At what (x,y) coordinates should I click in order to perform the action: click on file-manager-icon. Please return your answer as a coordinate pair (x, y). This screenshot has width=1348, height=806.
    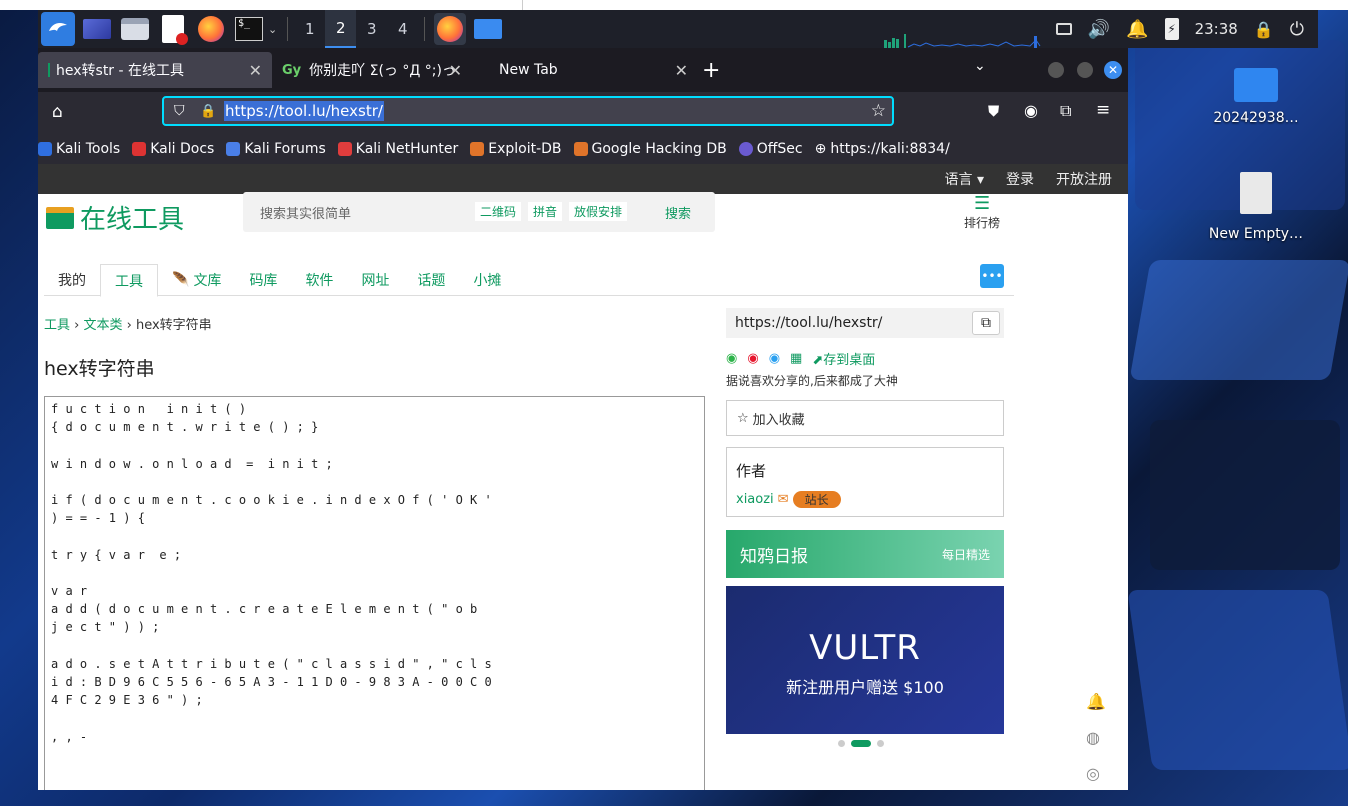
    Looking at the image, I should click on (135, 29).